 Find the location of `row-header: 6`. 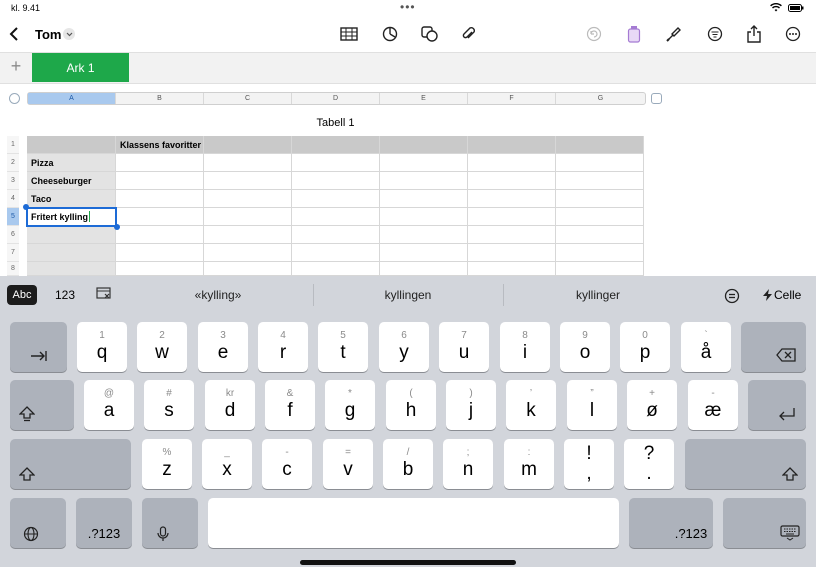

row-header: 6 is located at coordinates (13, 235).